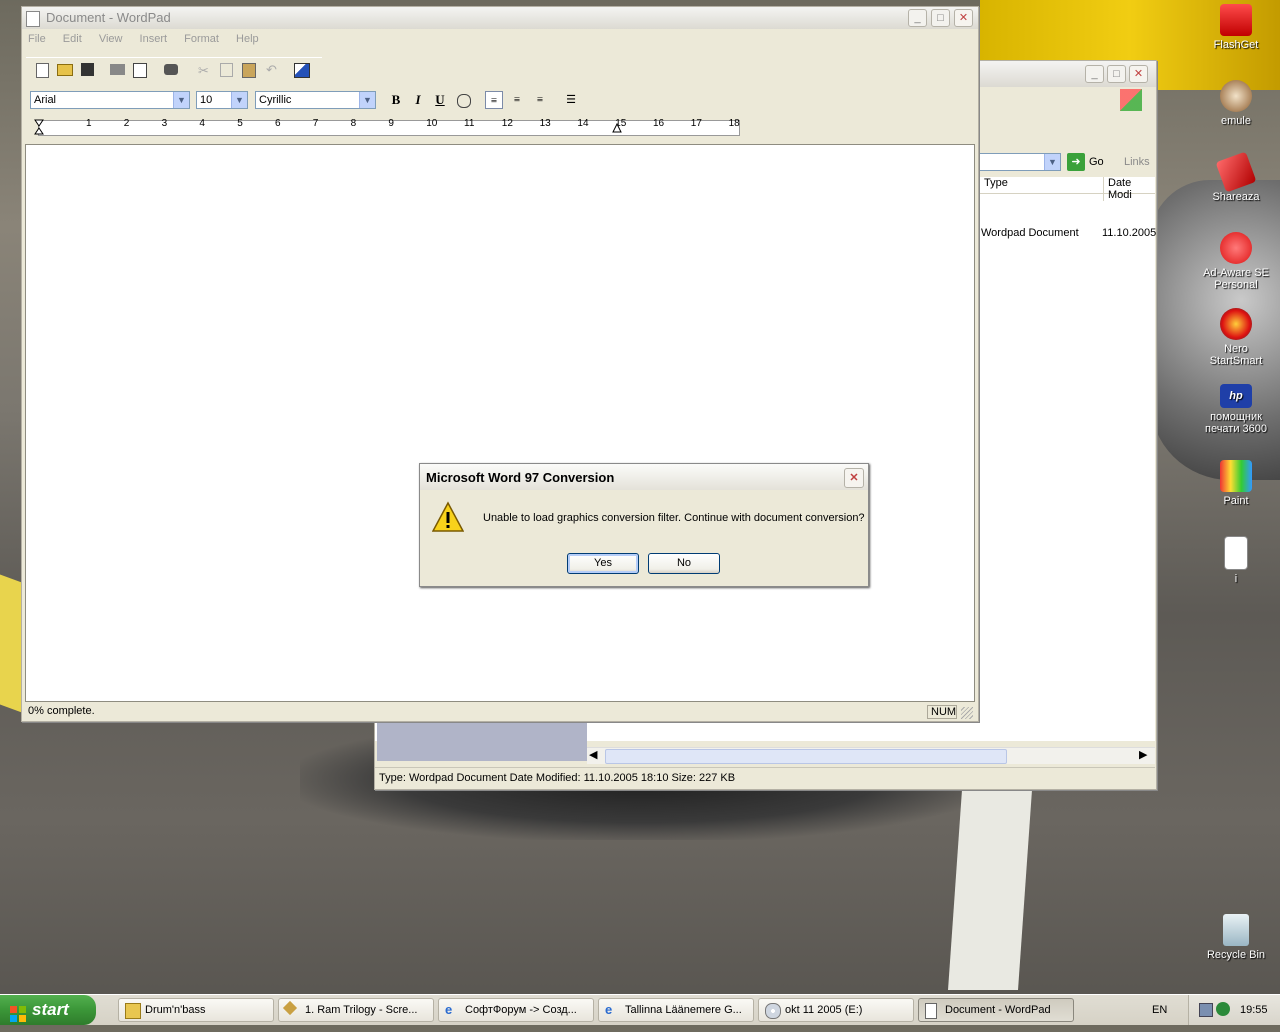 The width and height of the screenshot is (1280, 1032). What do you see at coordinates (226, 70) in the screenshot?
I see `copy-icon` at bounding box center [226, 70].